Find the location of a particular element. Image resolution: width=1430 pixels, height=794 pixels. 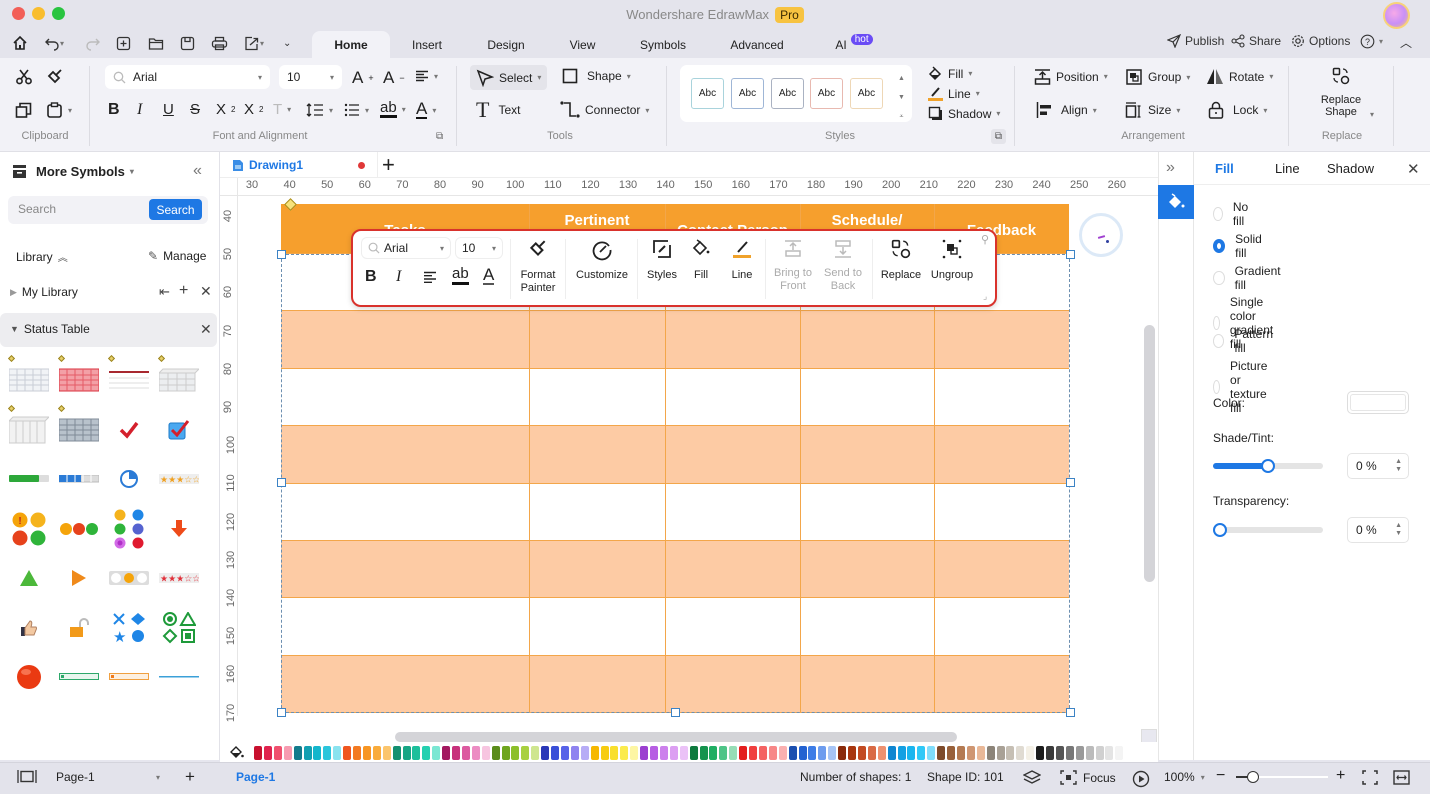

spinner-arrows-icon: ▲ ▼ is located at coordinates (1398, 530).